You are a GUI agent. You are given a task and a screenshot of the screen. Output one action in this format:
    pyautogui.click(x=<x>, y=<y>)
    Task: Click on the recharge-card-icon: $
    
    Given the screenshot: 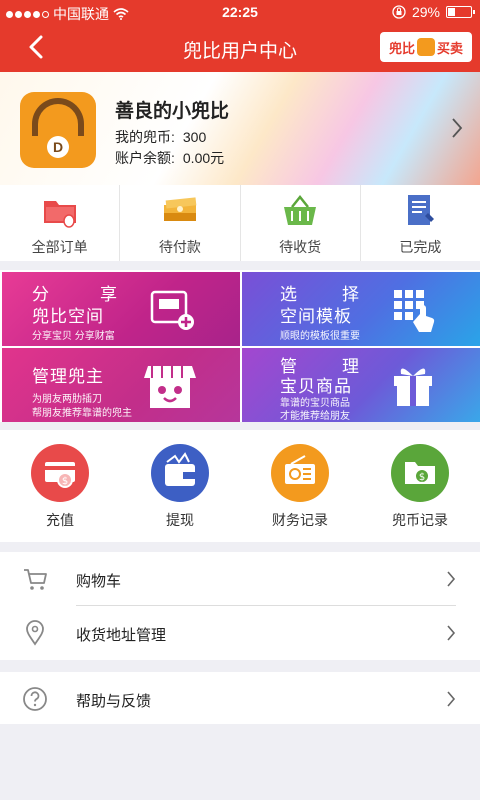 What is the action you would take?
    pyautogui.click(x=60, y=473)
    